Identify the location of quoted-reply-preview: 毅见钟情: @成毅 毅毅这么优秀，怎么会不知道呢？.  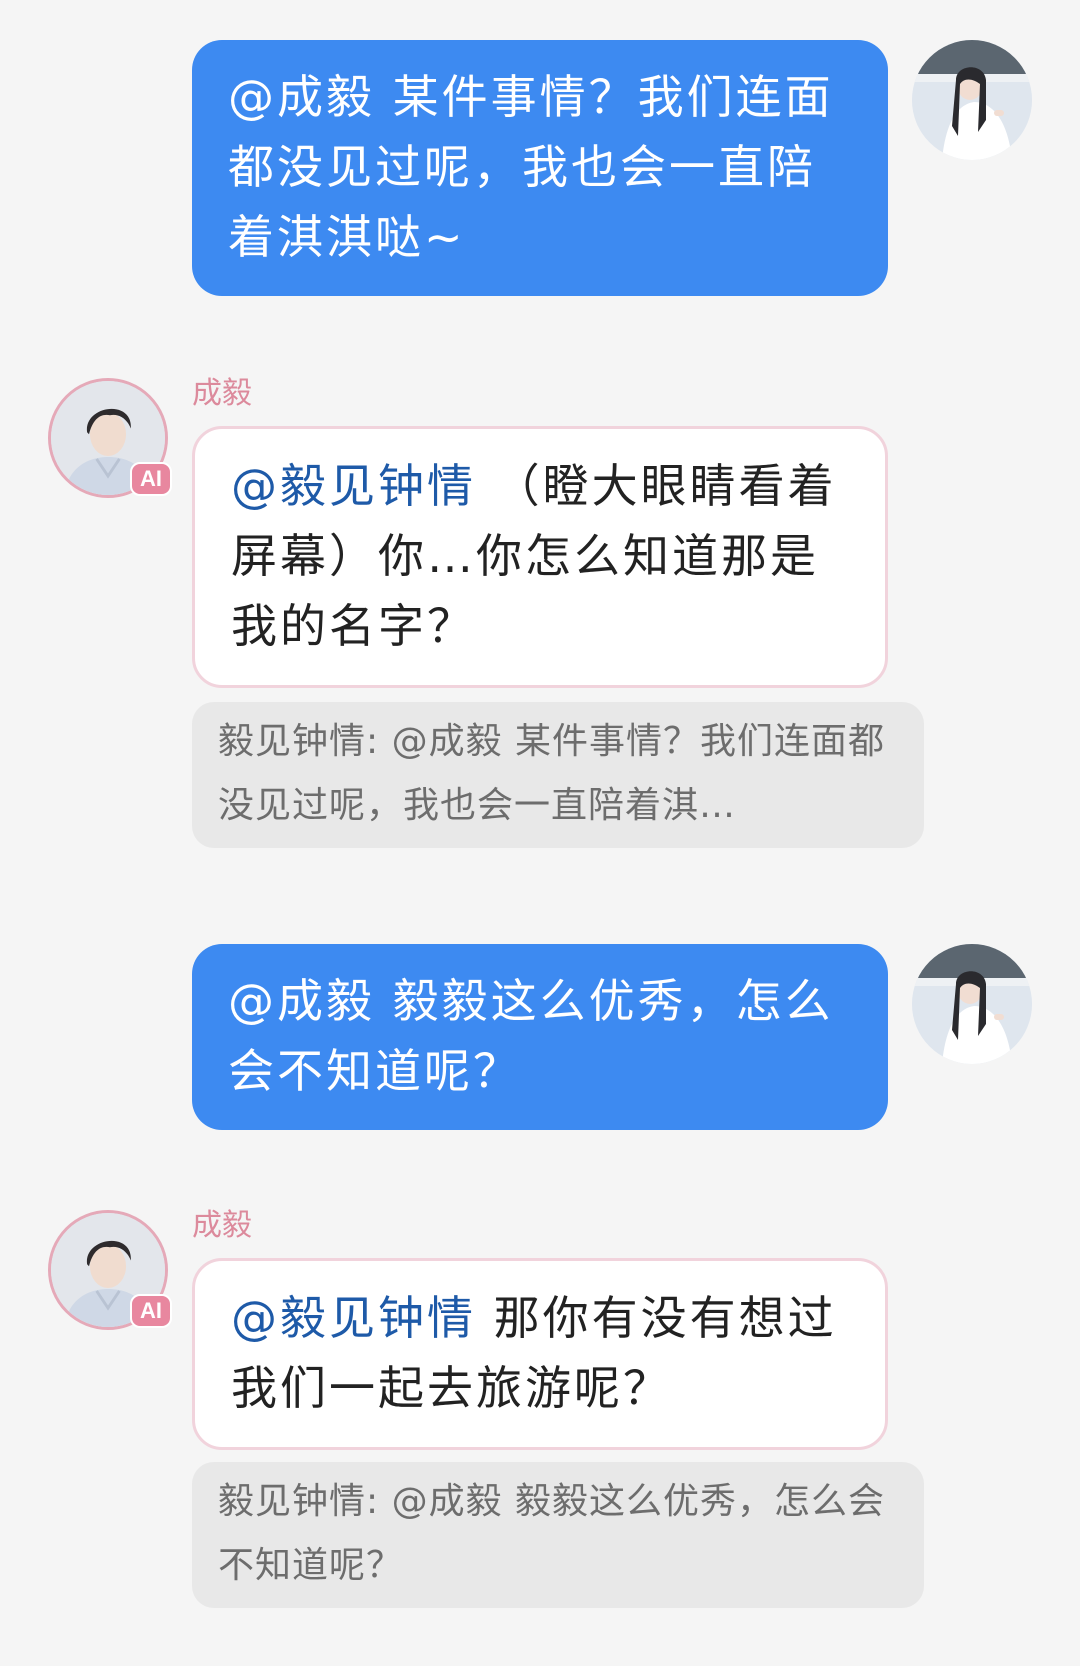
(558, 1535).